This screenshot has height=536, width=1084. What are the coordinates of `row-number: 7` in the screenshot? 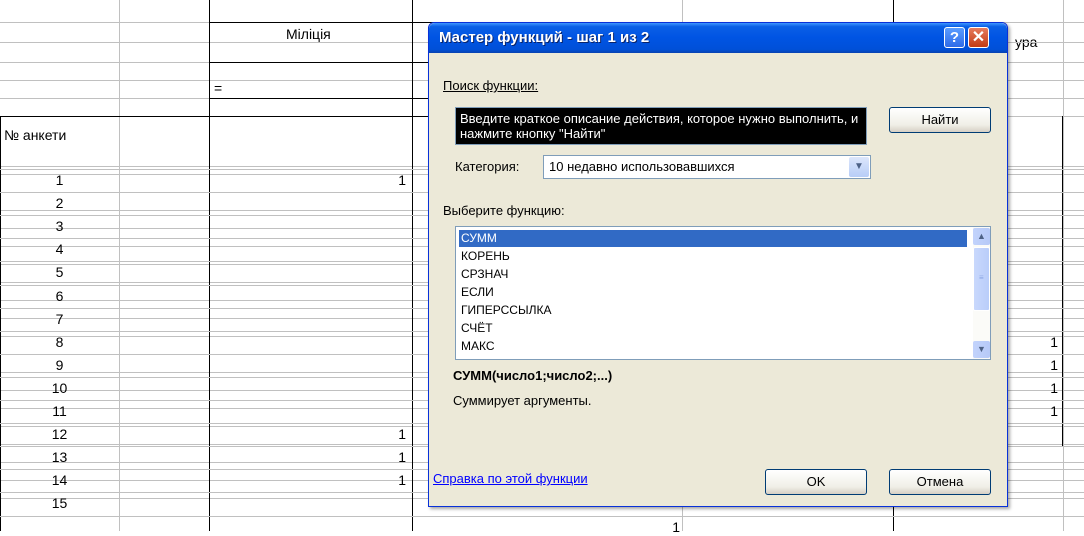 It's located at (59, 319).